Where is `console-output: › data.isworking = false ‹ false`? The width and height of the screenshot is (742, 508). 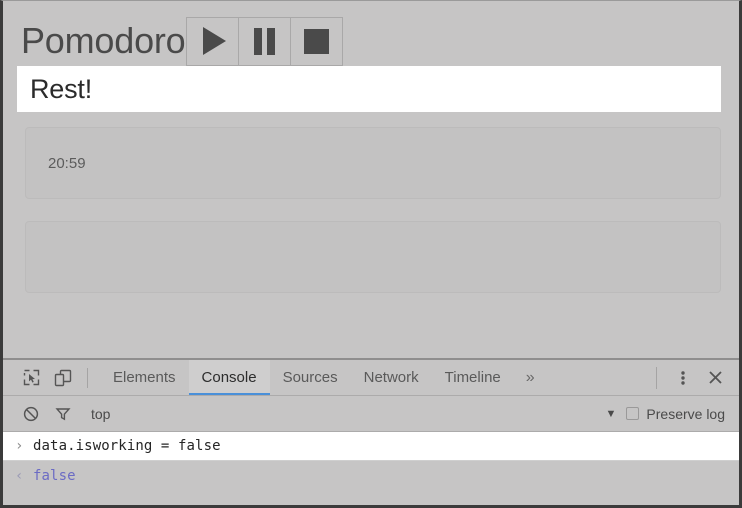 console-output: › data.isworking = false ‹ false is located at coordinates (371, 468).